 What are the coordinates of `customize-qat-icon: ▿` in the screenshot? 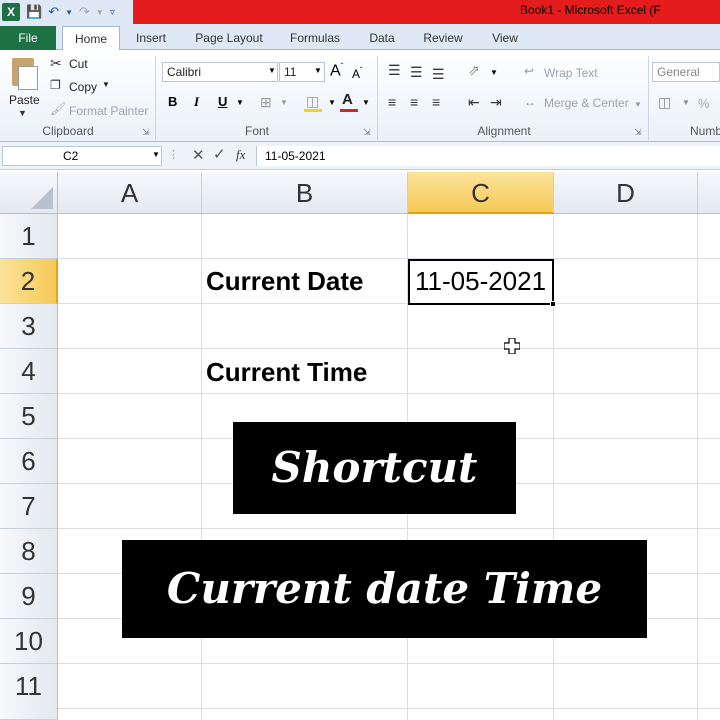 It's located at (112, 12).